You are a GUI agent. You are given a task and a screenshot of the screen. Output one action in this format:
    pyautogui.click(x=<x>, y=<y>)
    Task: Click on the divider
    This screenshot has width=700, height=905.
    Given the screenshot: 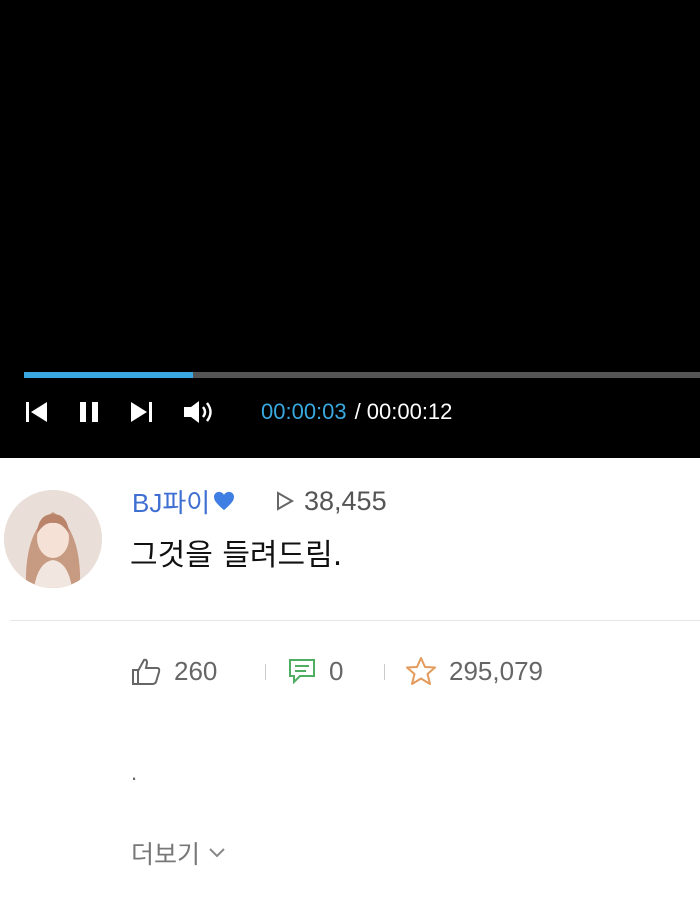 What is the action you would take?
    pyautogui.click(x=355, y=620)
    